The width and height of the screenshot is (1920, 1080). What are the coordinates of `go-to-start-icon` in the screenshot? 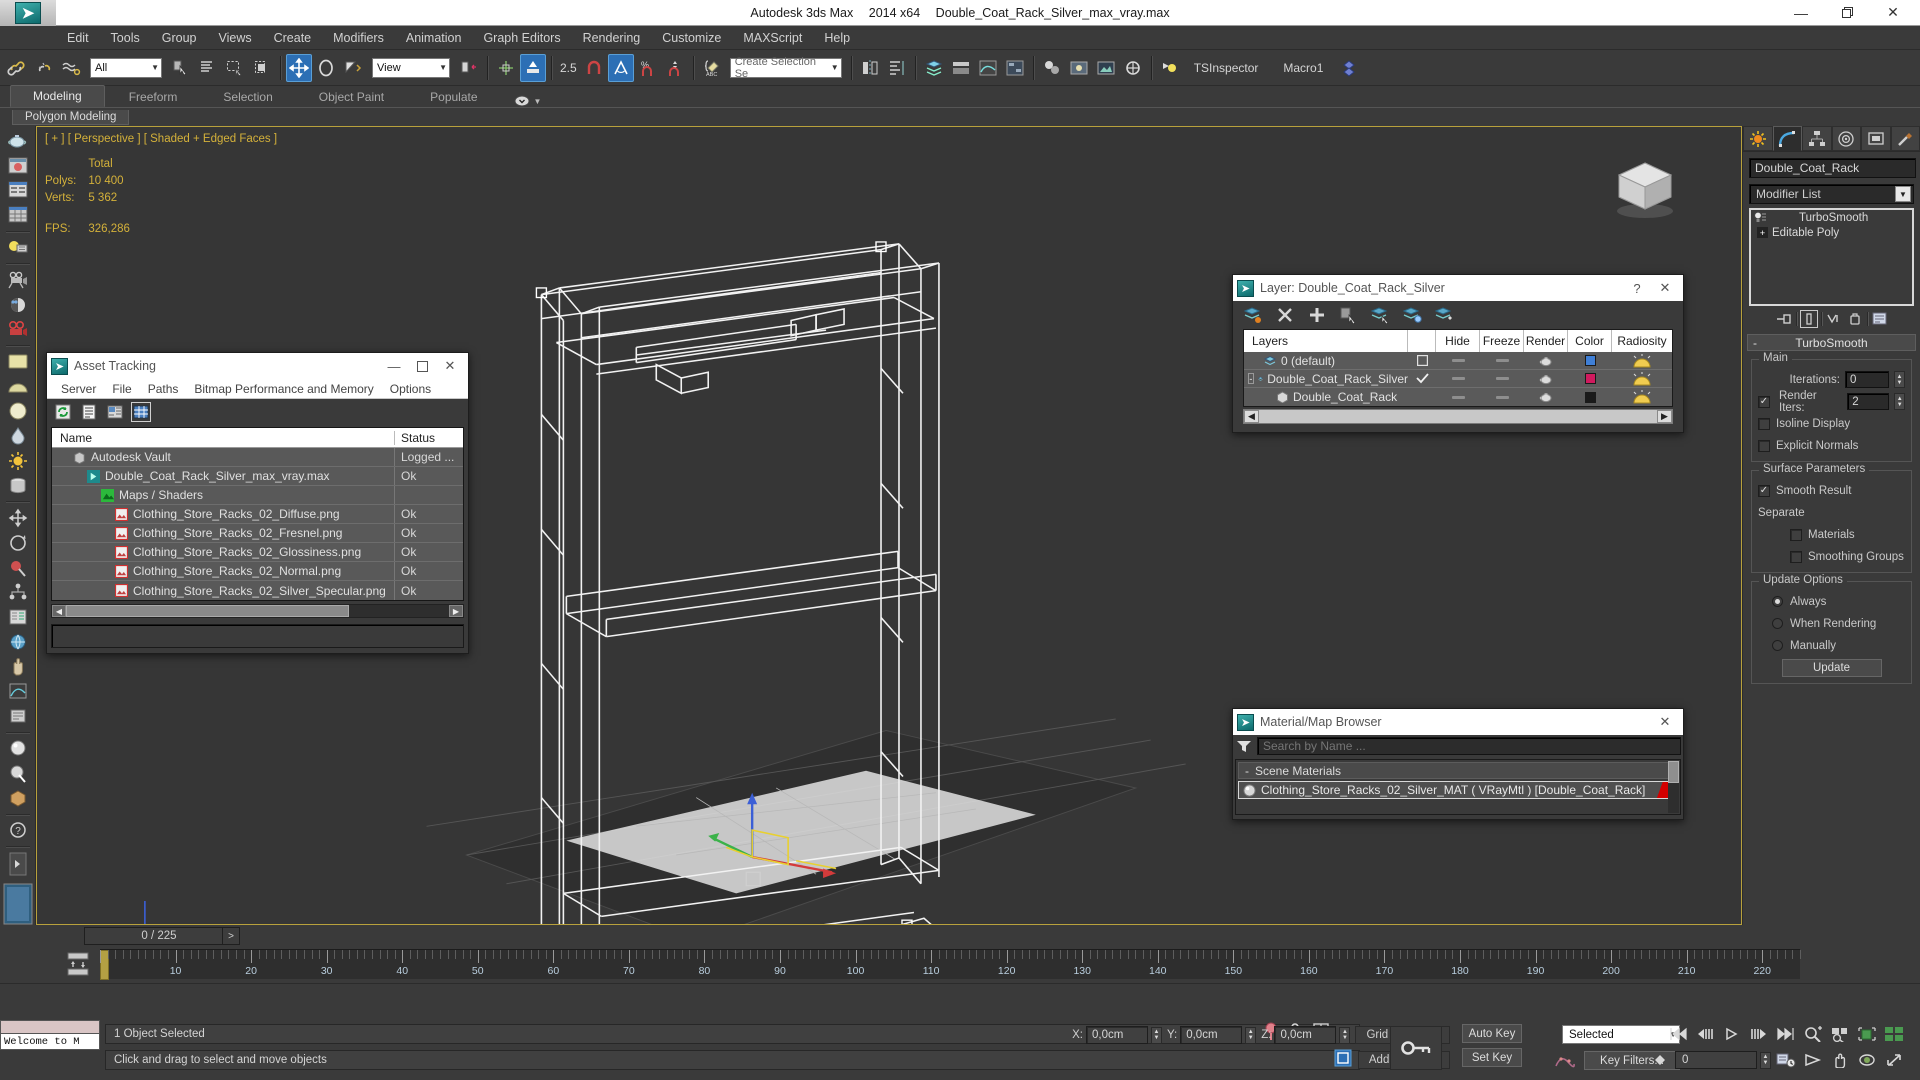 It's located at (1678, 1034).